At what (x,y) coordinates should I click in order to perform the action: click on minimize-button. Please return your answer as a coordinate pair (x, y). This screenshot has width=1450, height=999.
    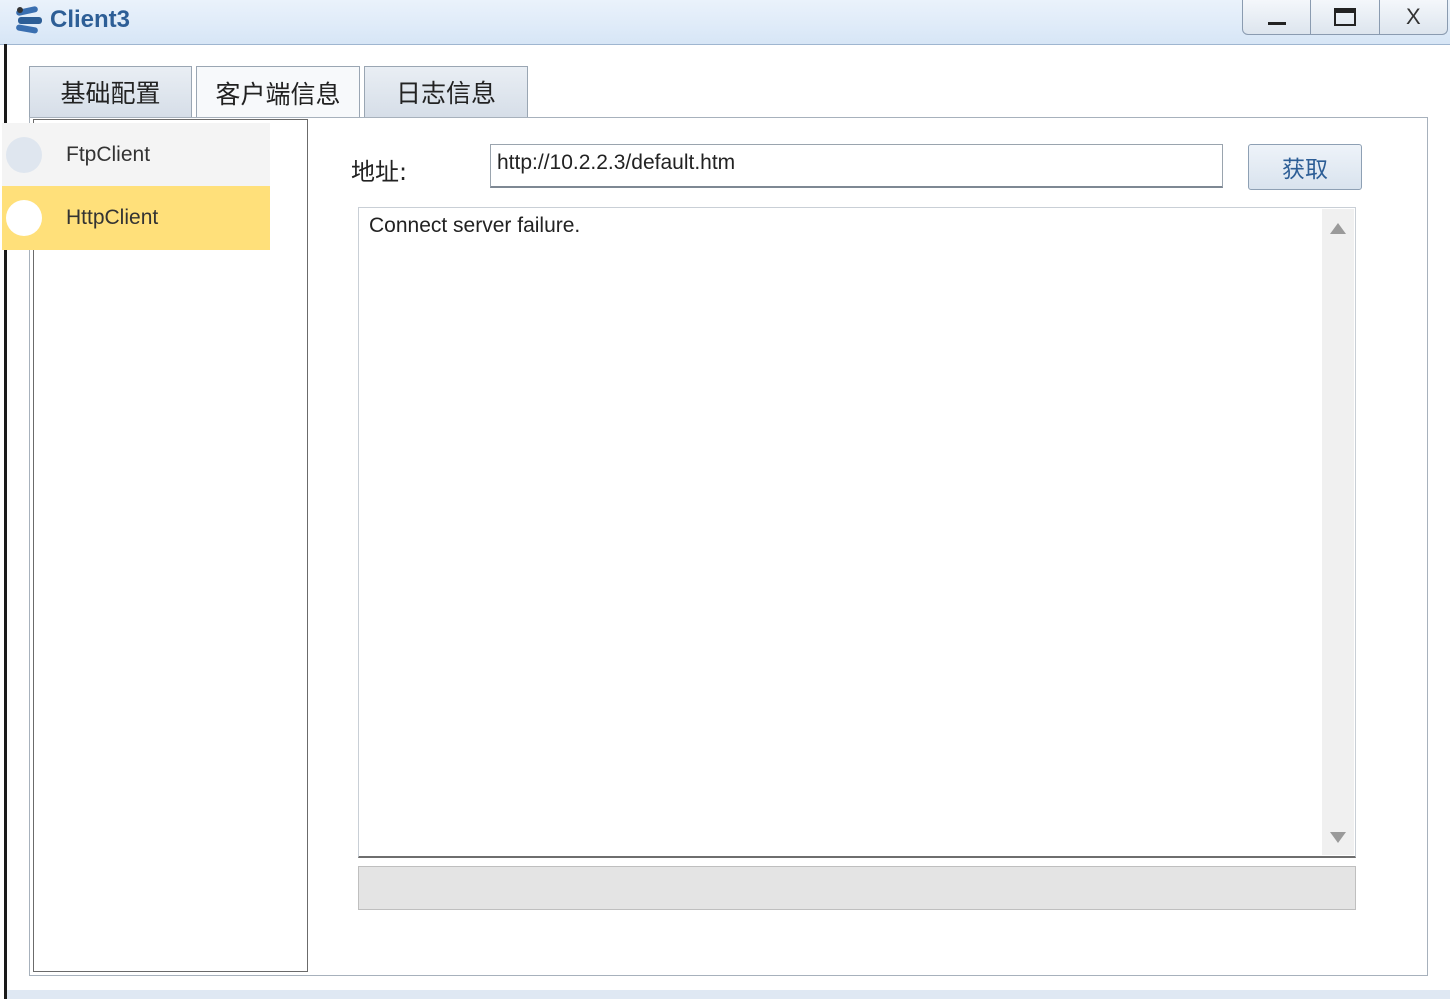
    Looking at the image, I should click on (1276, 17).